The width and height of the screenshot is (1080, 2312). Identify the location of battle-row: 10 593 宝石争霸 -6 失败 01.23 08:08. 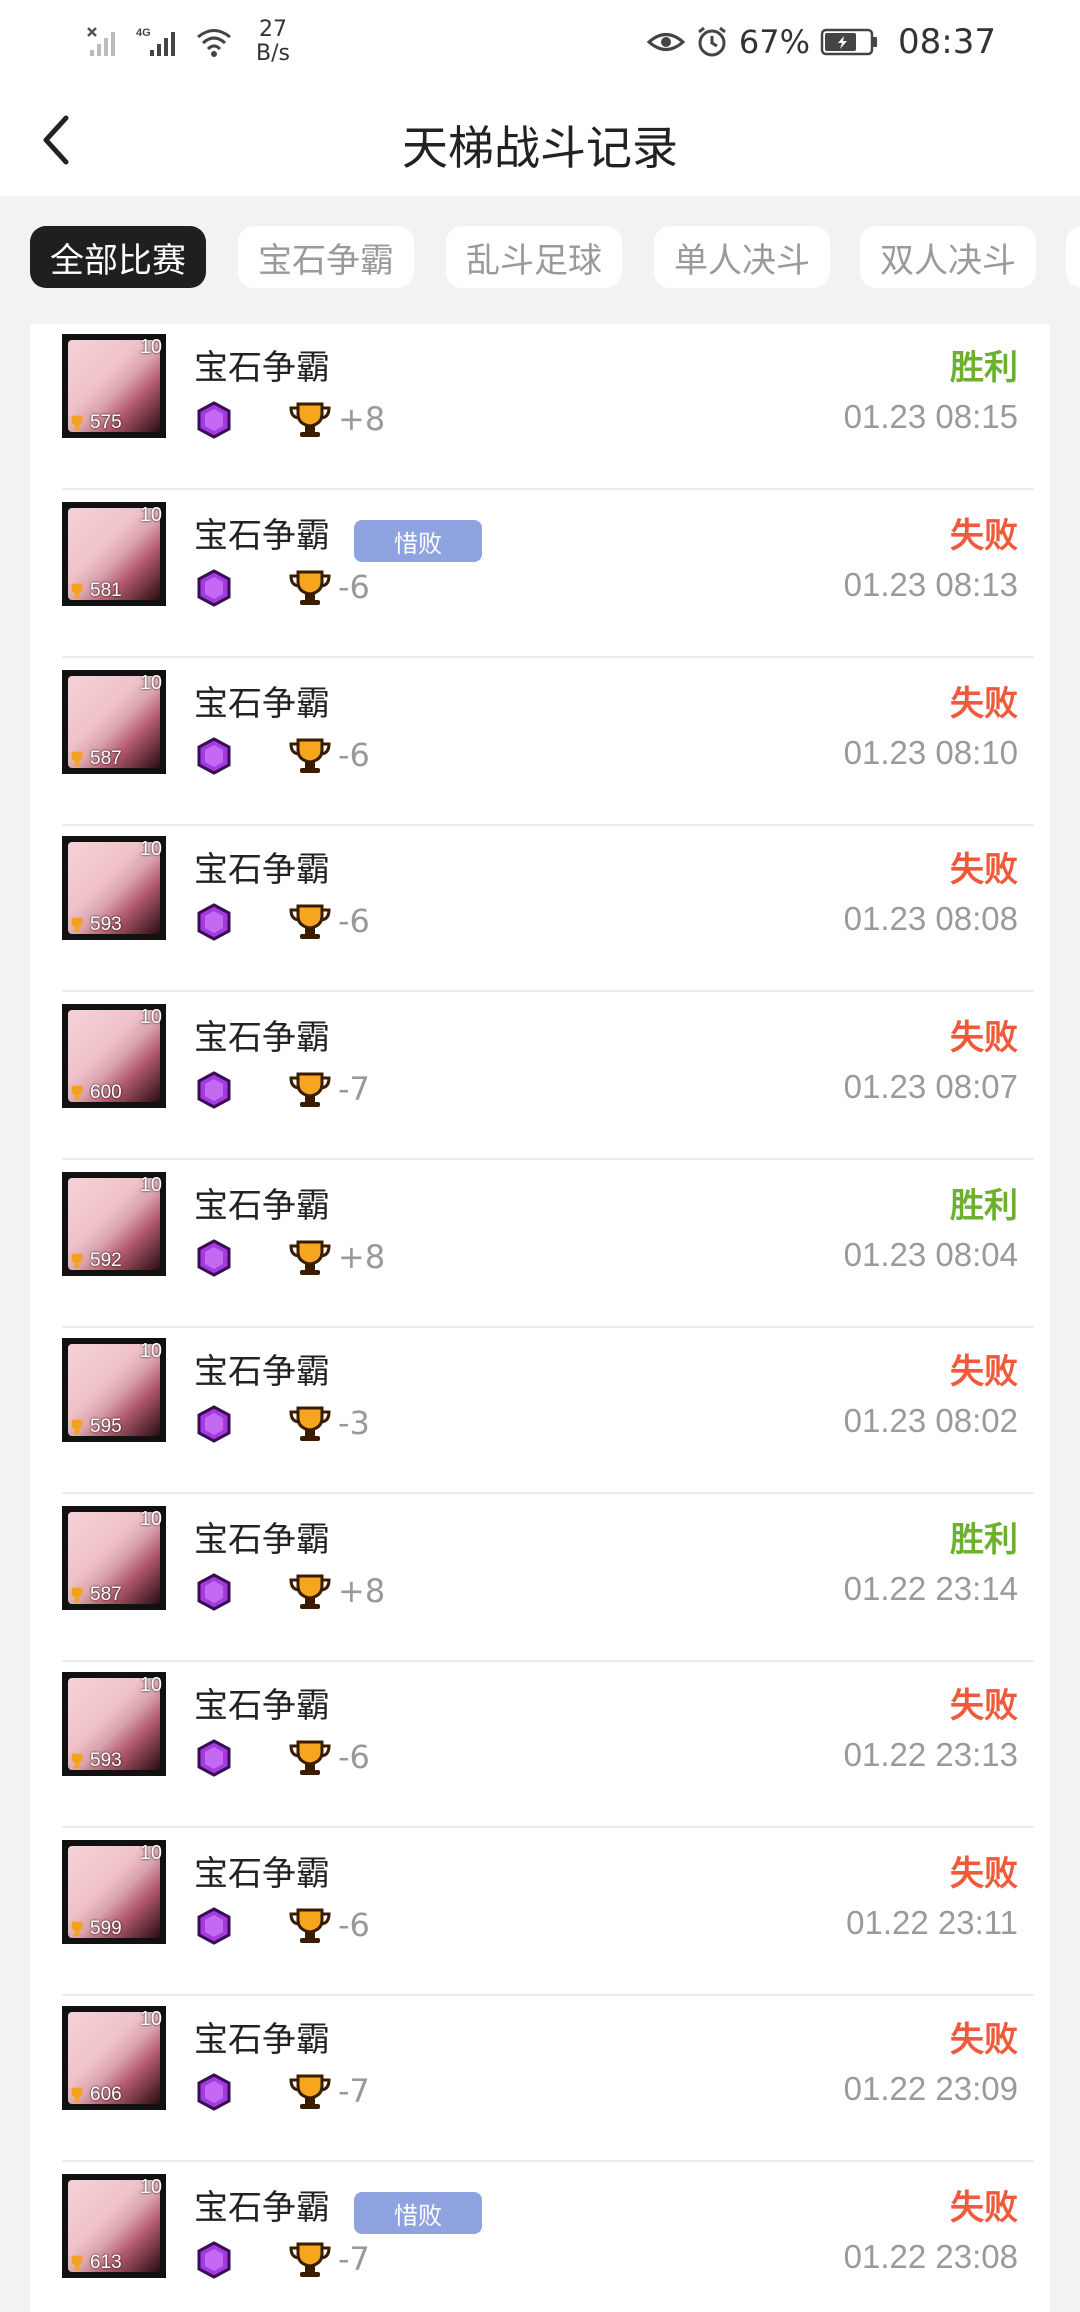
(540, 908).